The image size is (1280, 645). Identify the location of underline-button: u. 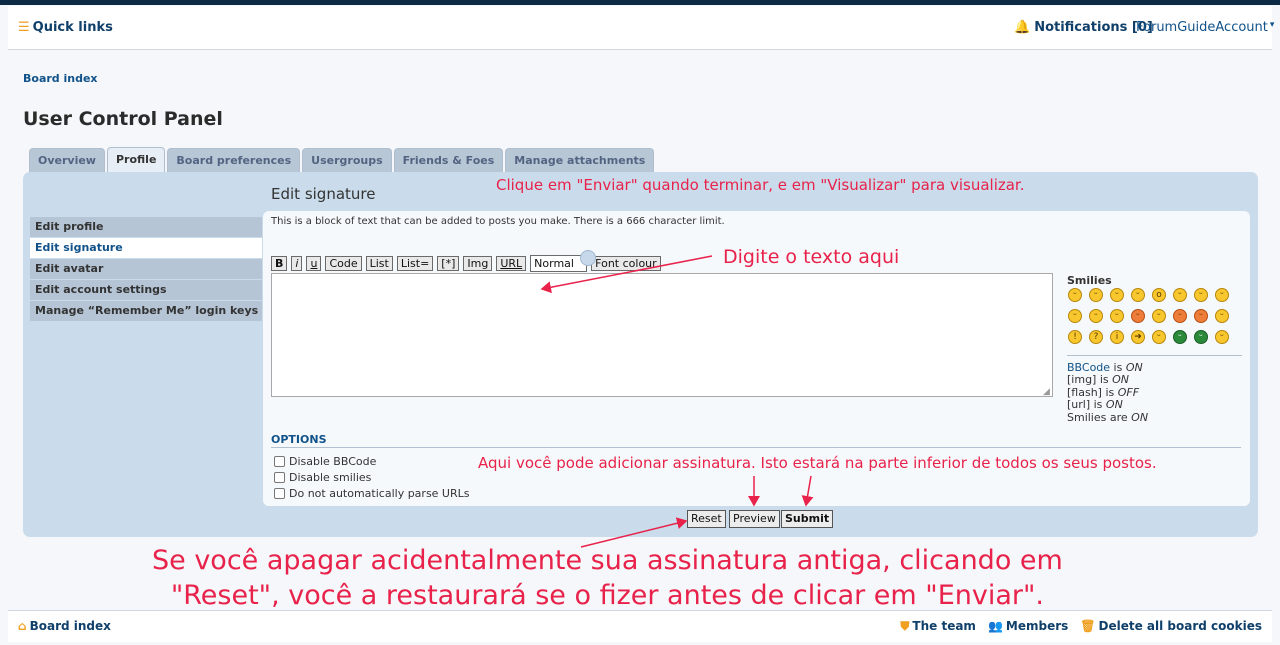
(314, 263).